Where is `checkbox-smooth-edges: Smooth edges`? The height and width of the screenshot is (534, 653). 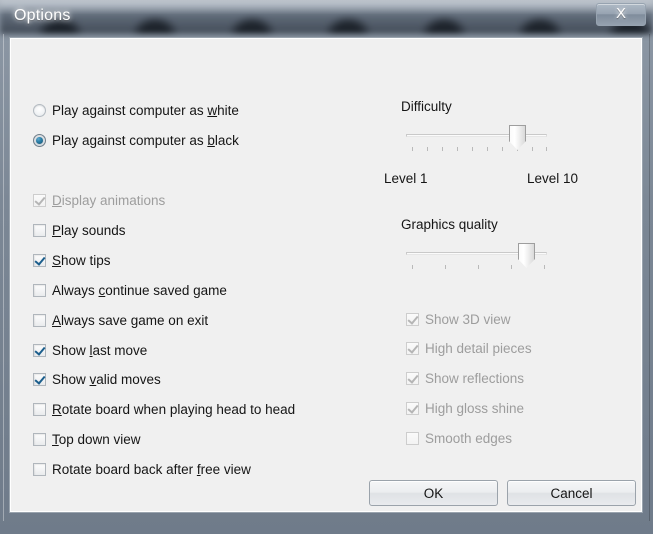
checkbox-smooth-edges: Smooth edges is located at coordinates (459, 439).